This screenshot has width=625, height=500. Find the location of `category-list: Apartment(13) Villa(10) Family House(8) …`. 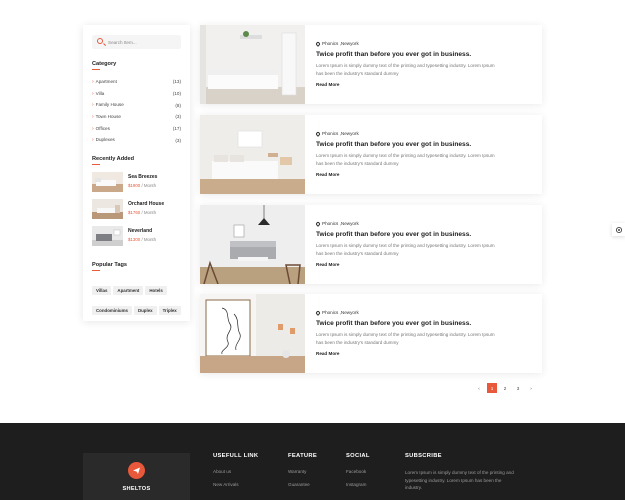

category-list: Apartment(13) Villa(10) Family House(8) … is located at coordinates (136, 111).